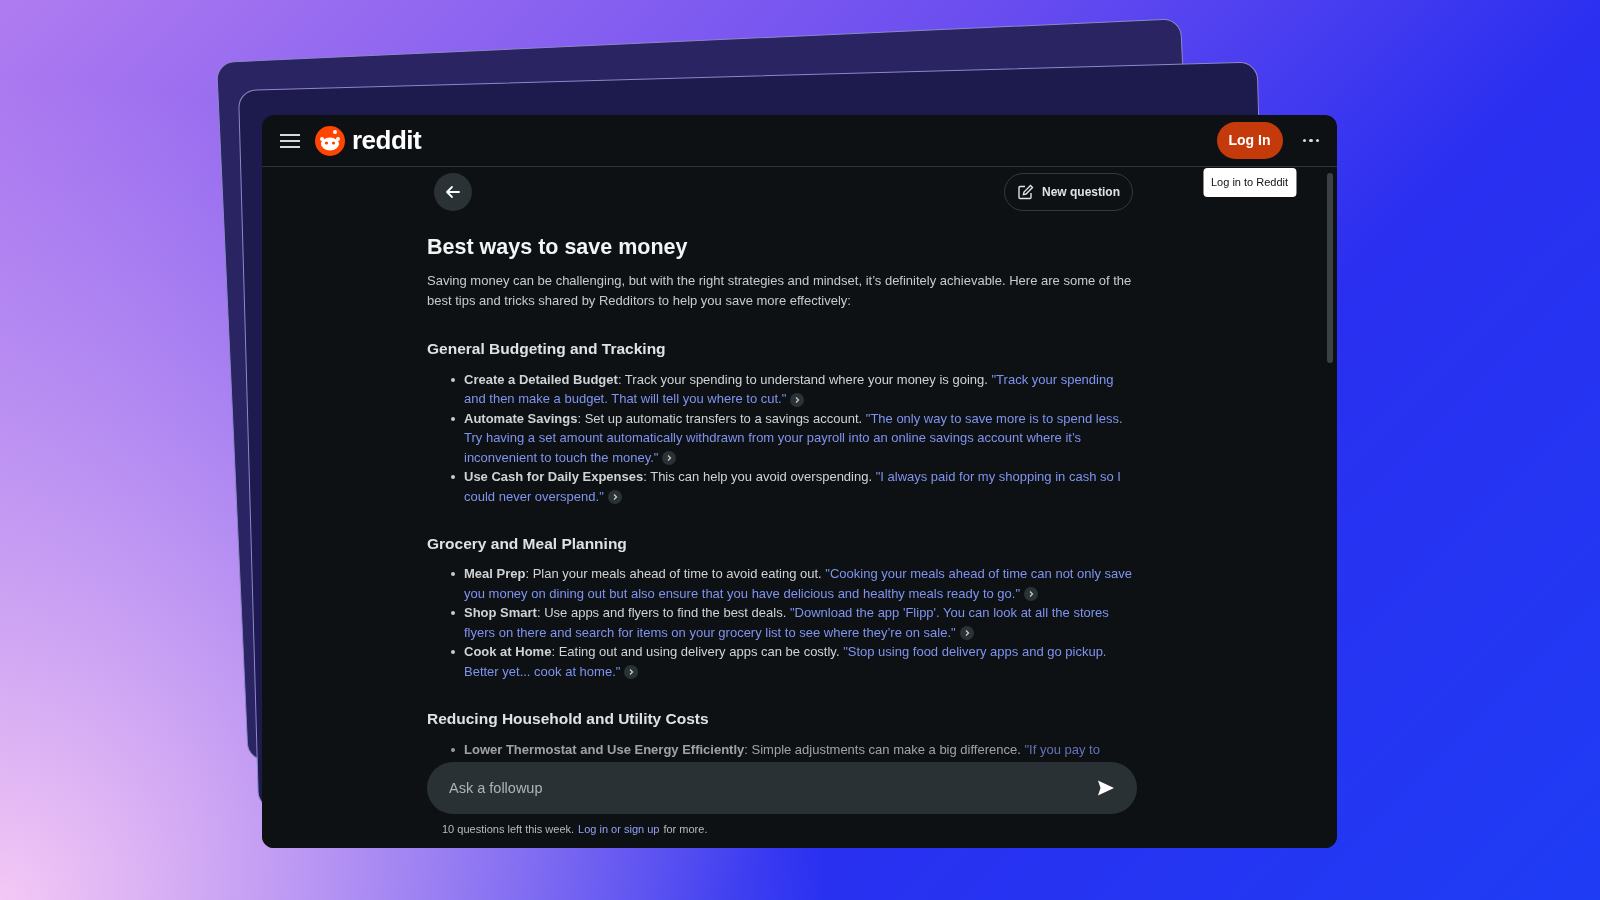 The width and height of the screenshot is (1600, 900). Describe the element at coordinates (1025, 192) in the screenshot. I see `edit-icon` at that location.